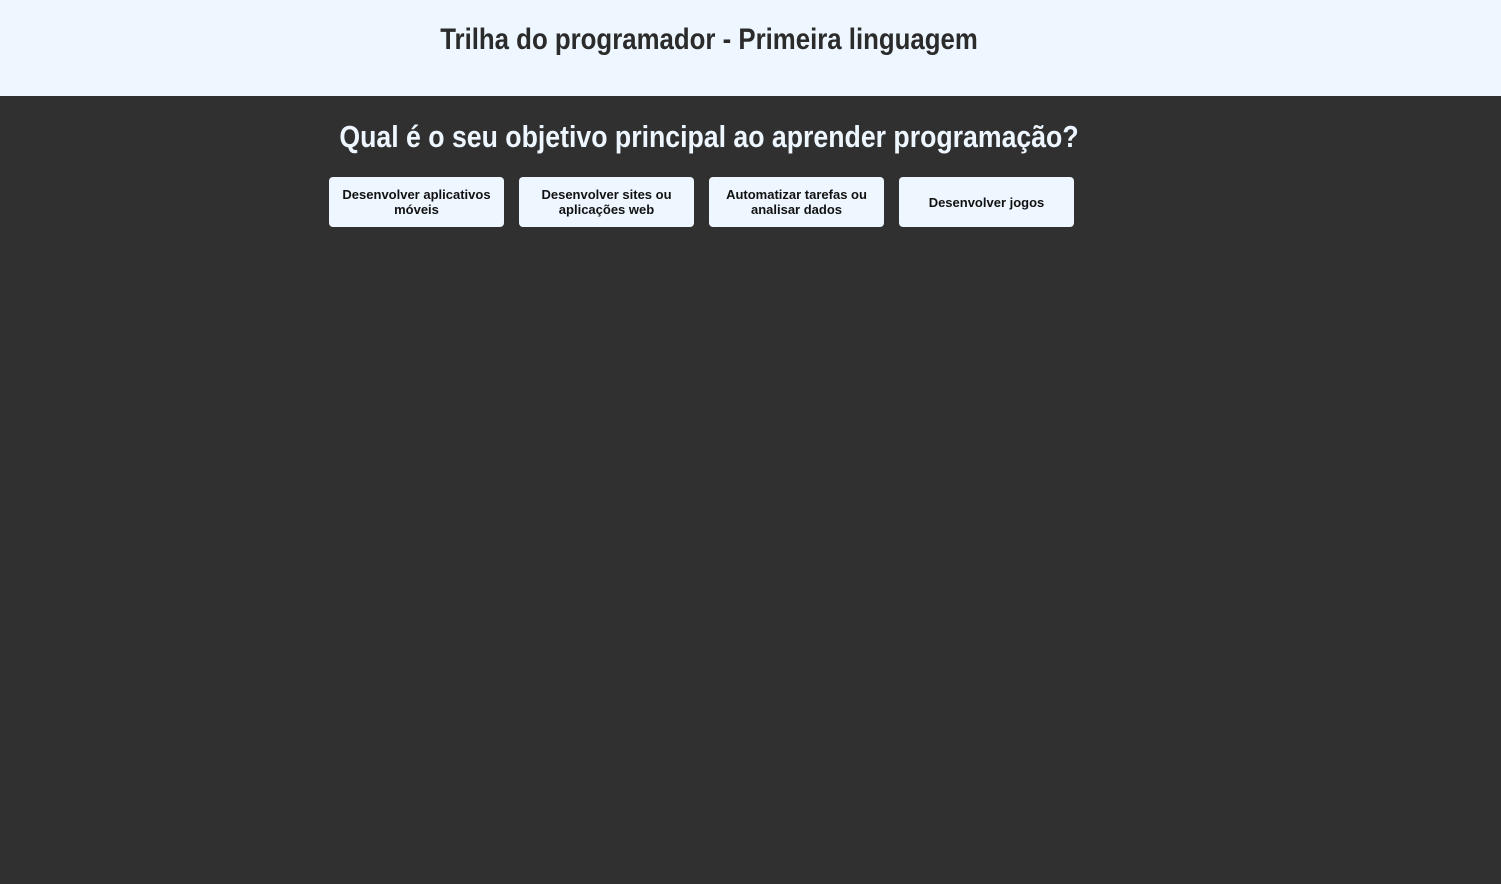  Describe the element at coordinates (606, 202) in the screenshot. I see `option-web-sites-button: Desenvolver sites ou aplicações web` at that location.